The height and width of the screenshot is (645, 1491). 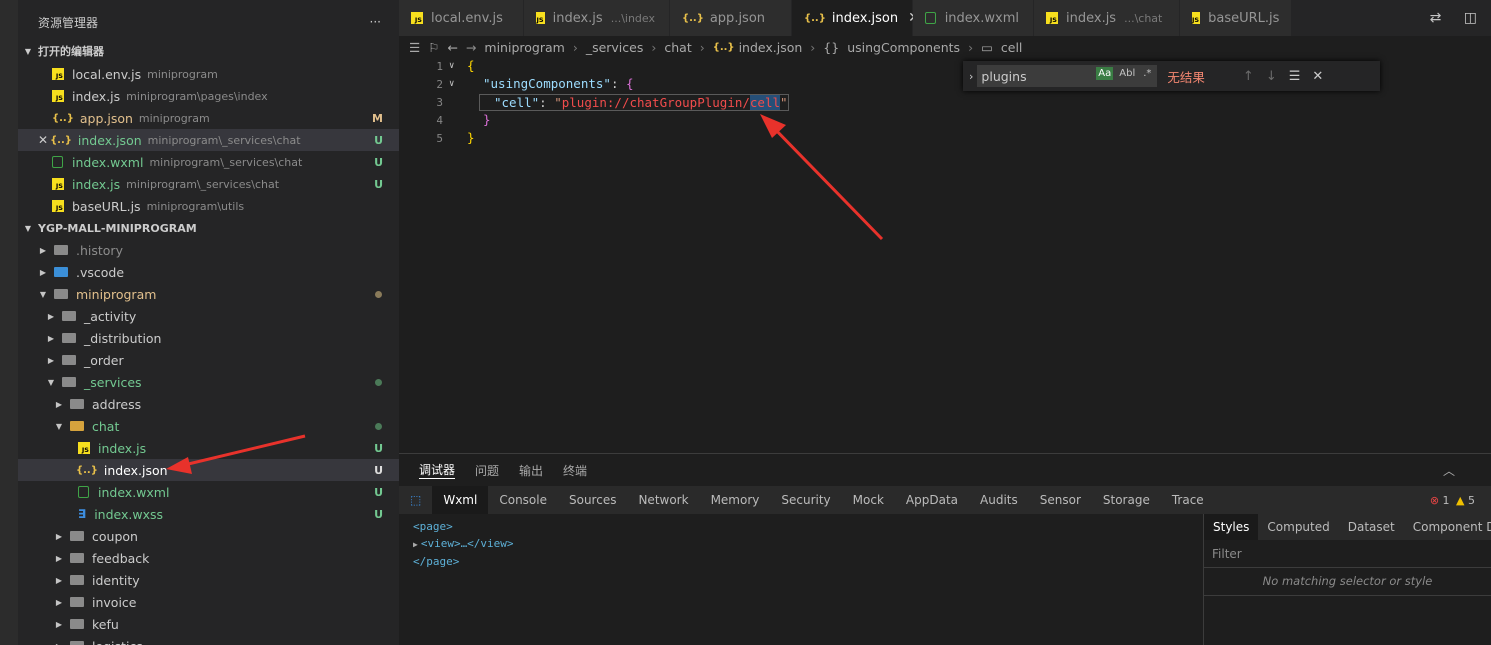 What do you see at coordinates (208, 492) in the screenshot?
I see `tree-file-index-wxml: index.wxml U` at bounding box center [208, 492].